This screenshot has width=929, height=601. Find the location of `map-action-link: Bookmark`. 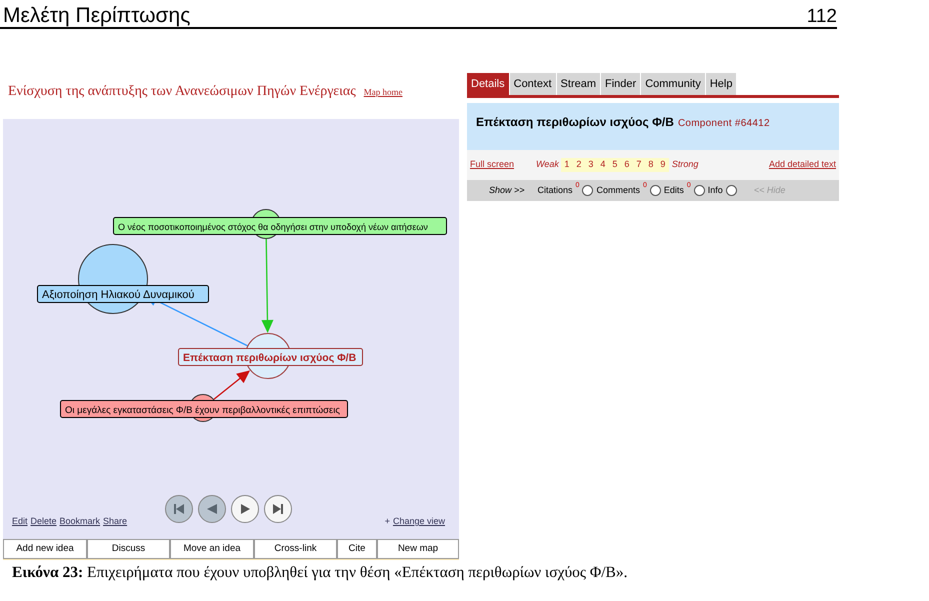

map-action-link: Bookmark is located at coordinates (80, 521).